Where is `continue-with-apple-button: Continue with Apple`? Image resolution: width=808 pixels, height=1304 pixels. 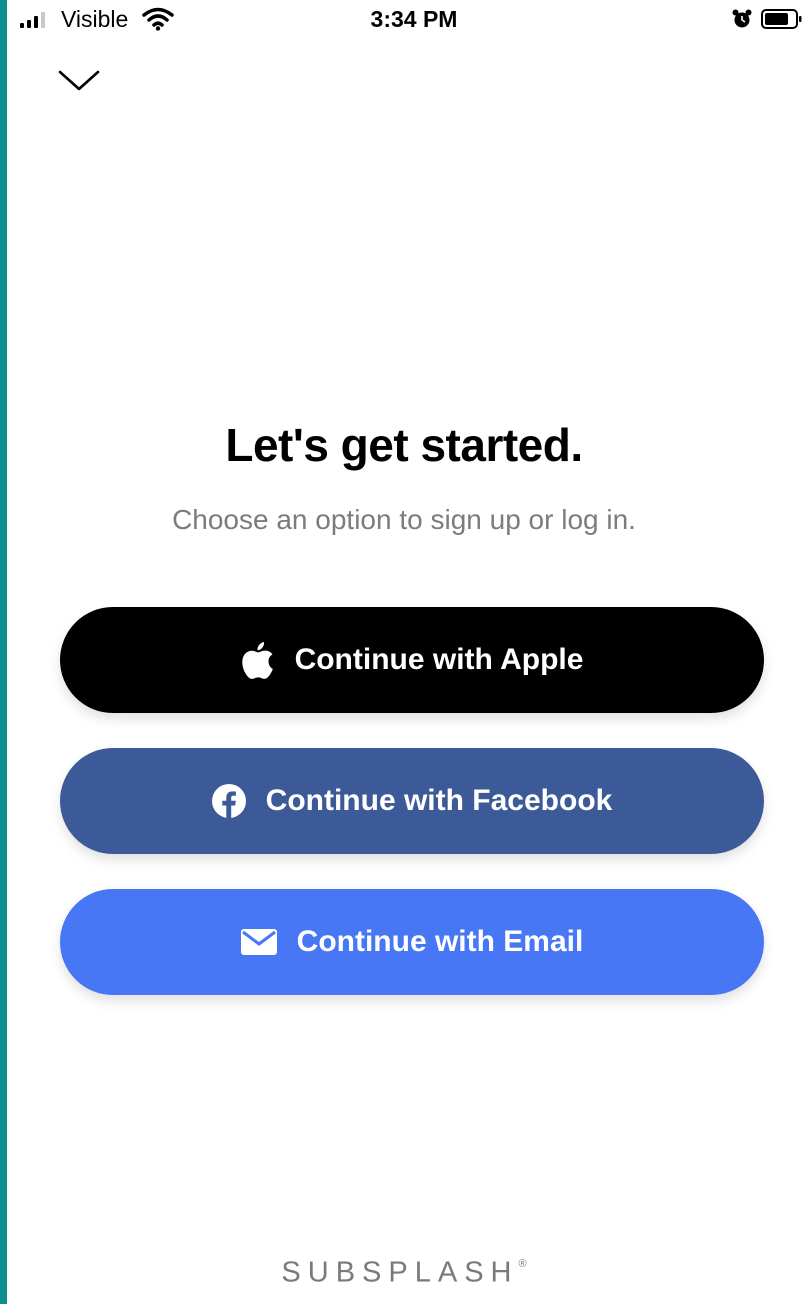
continue-with-apple-button: Continue with Apple is located at coordinates (412, 660).